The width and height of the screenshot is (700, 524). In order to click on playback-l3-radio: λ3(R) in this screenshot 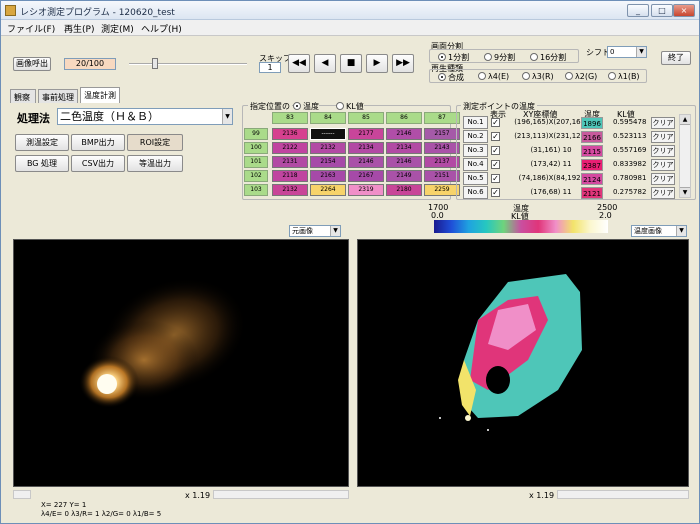, I will do `click(538, 76)`.